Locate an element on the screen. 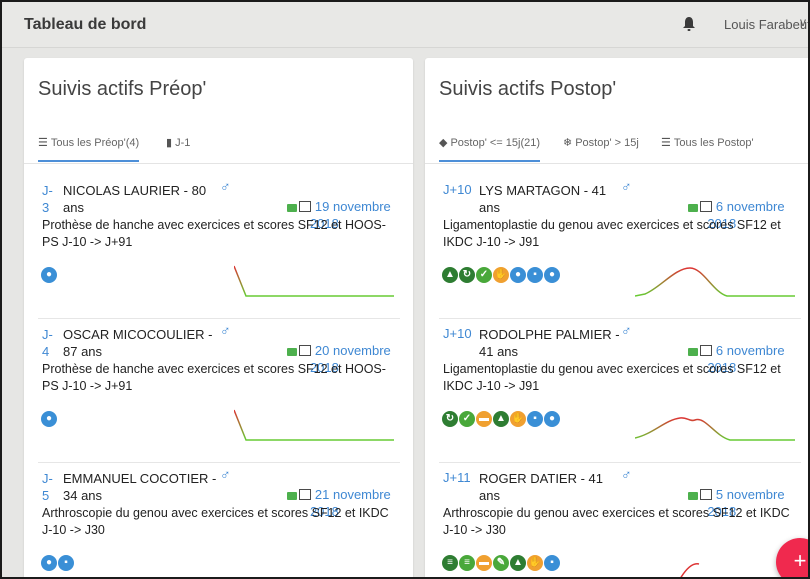  tab-postop-15j: ◆ Postop' <= 15j(21) is located at coordinates (490, 148).